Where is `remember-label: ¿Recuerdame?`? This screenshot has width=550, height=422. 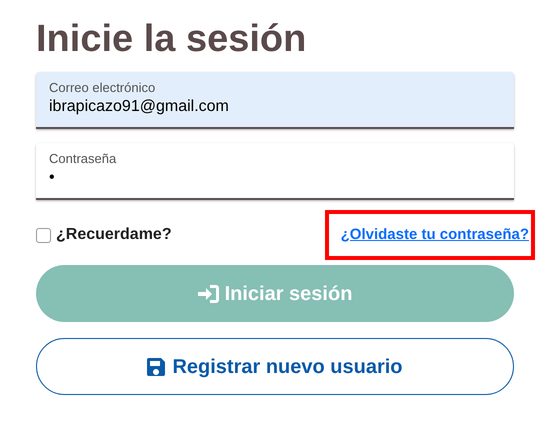 remember-label: ¿Recuerdame? is located at coordinates (114, 235).